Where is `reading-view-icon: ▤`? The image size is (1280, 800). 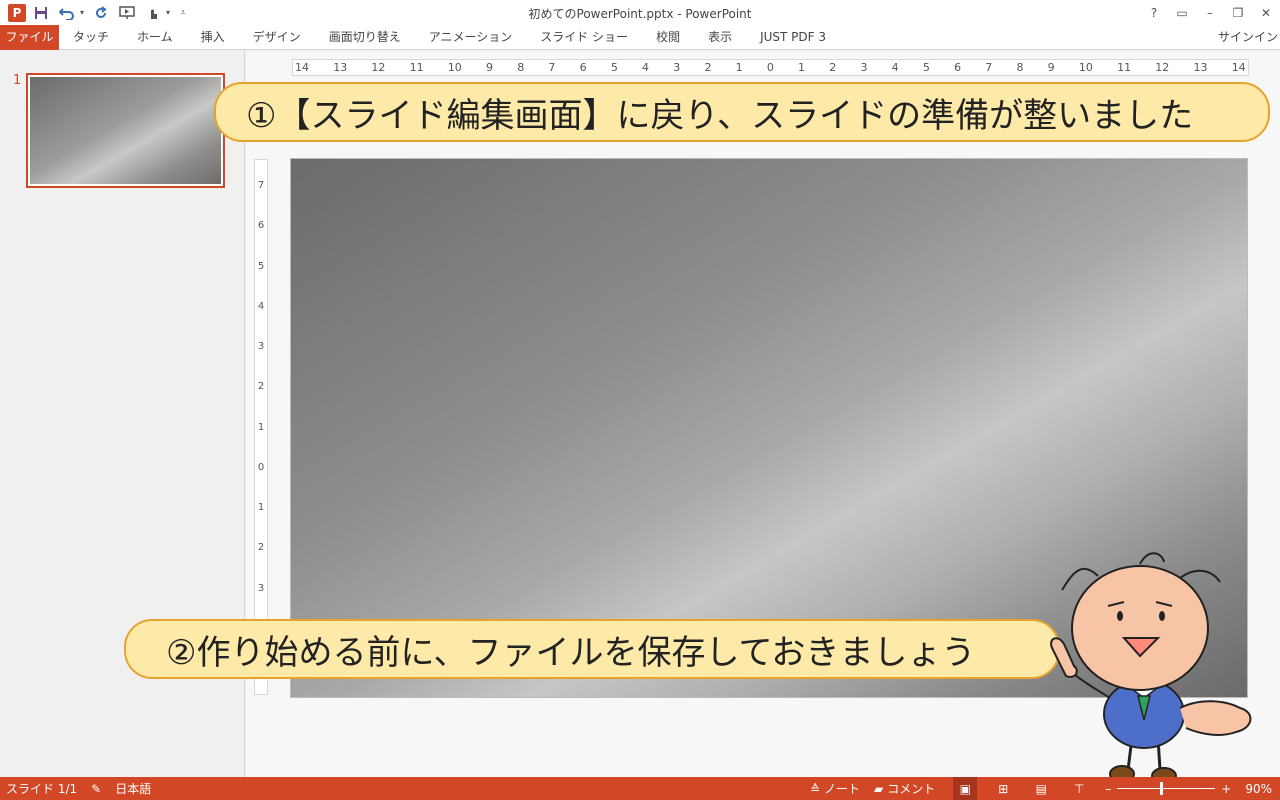 reading-view-icon: ▤ is located at coordinates (1041, 788).